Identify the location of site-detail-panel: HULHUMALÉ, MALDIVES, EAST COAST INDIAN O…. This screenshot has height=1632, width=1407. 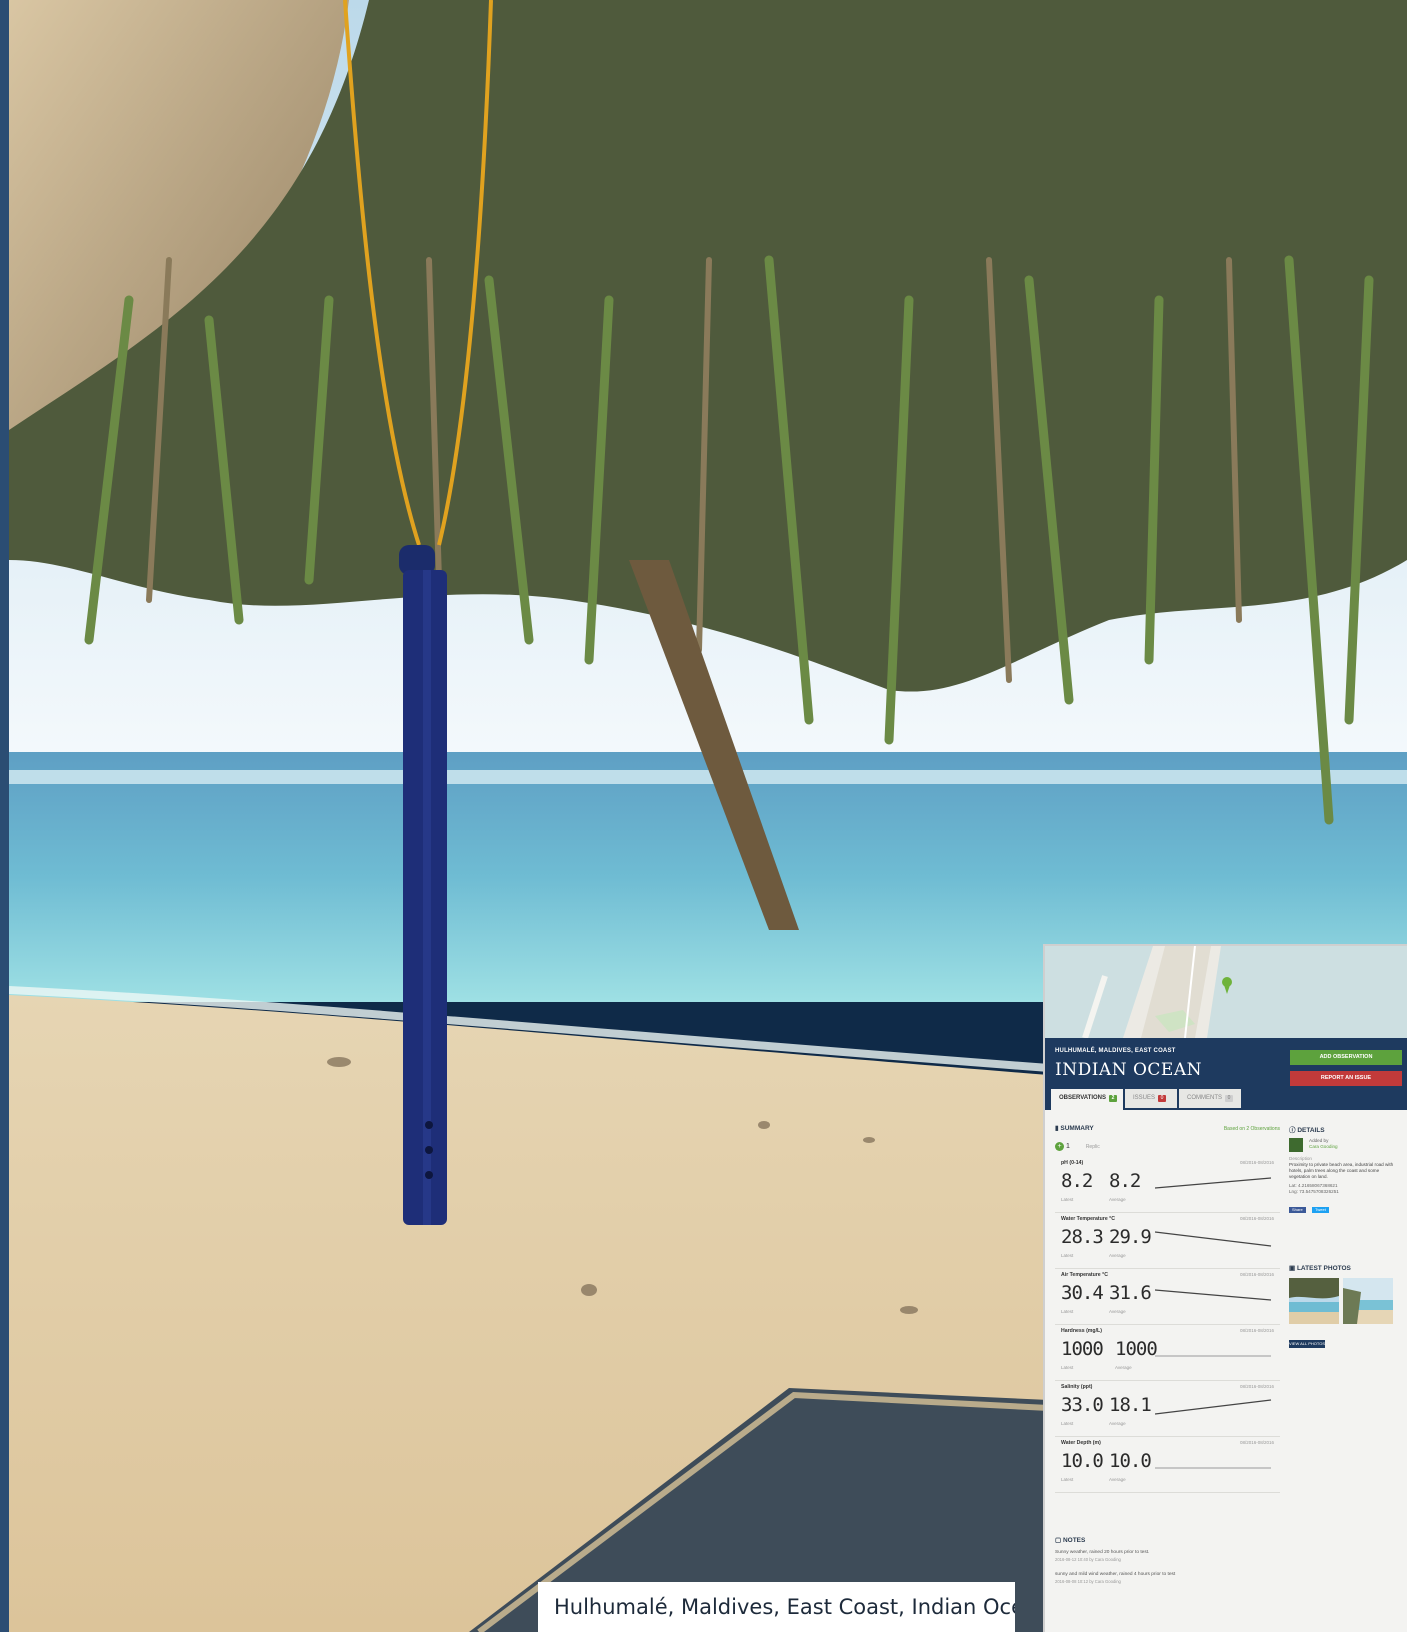
(1225, 1288).